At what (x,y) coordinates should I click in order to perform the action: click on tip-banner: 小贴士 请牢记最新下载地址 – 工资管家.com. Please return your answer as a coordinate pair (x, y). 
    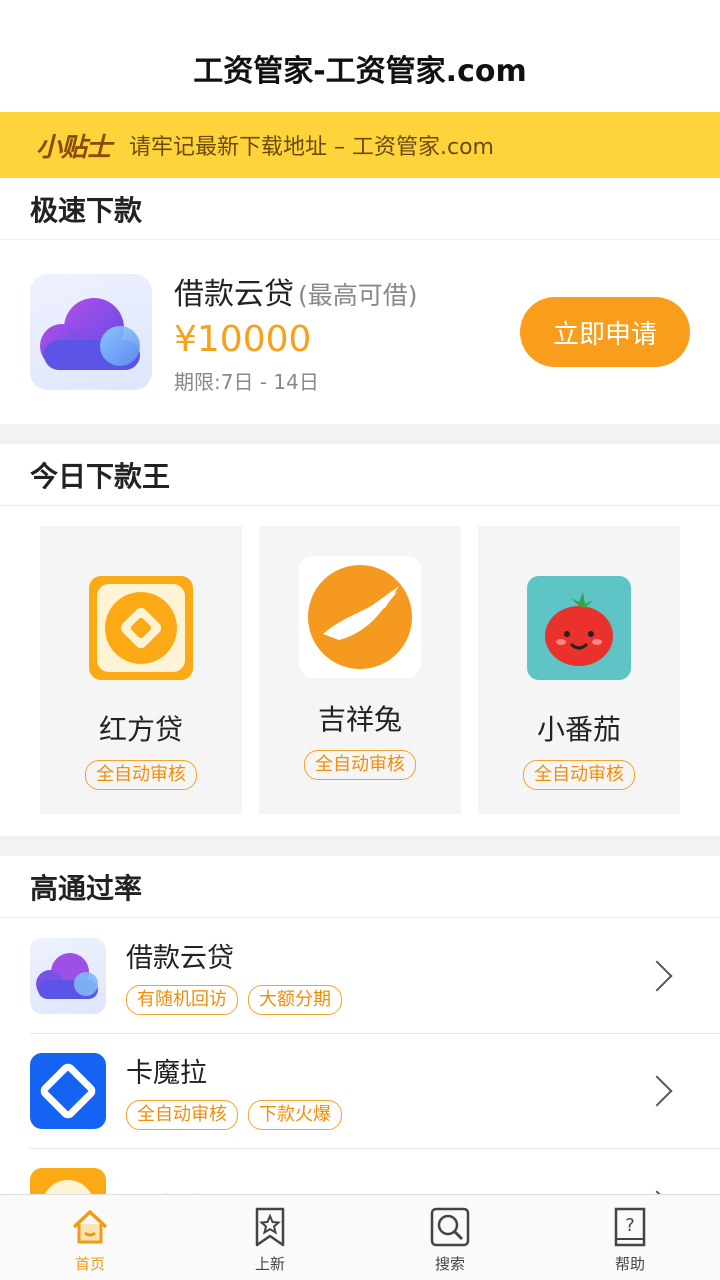
    Looking at the image, I should click on (360, 145).